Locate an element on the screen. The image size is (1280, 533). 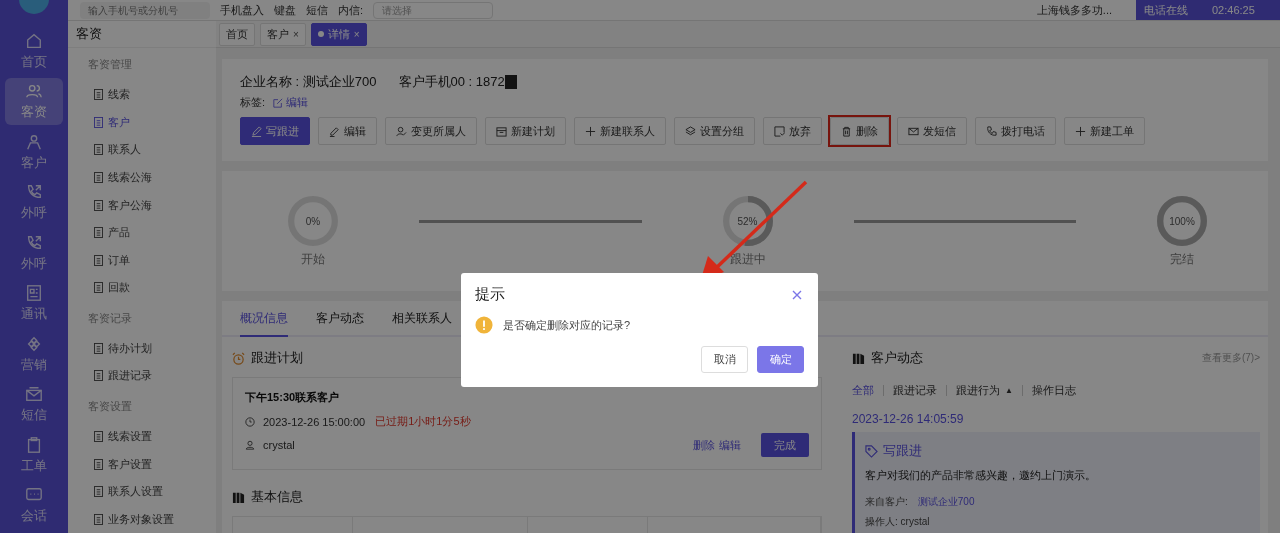
filter-tab: 跟进行为 ▲ is located at coordinates (984, 390).